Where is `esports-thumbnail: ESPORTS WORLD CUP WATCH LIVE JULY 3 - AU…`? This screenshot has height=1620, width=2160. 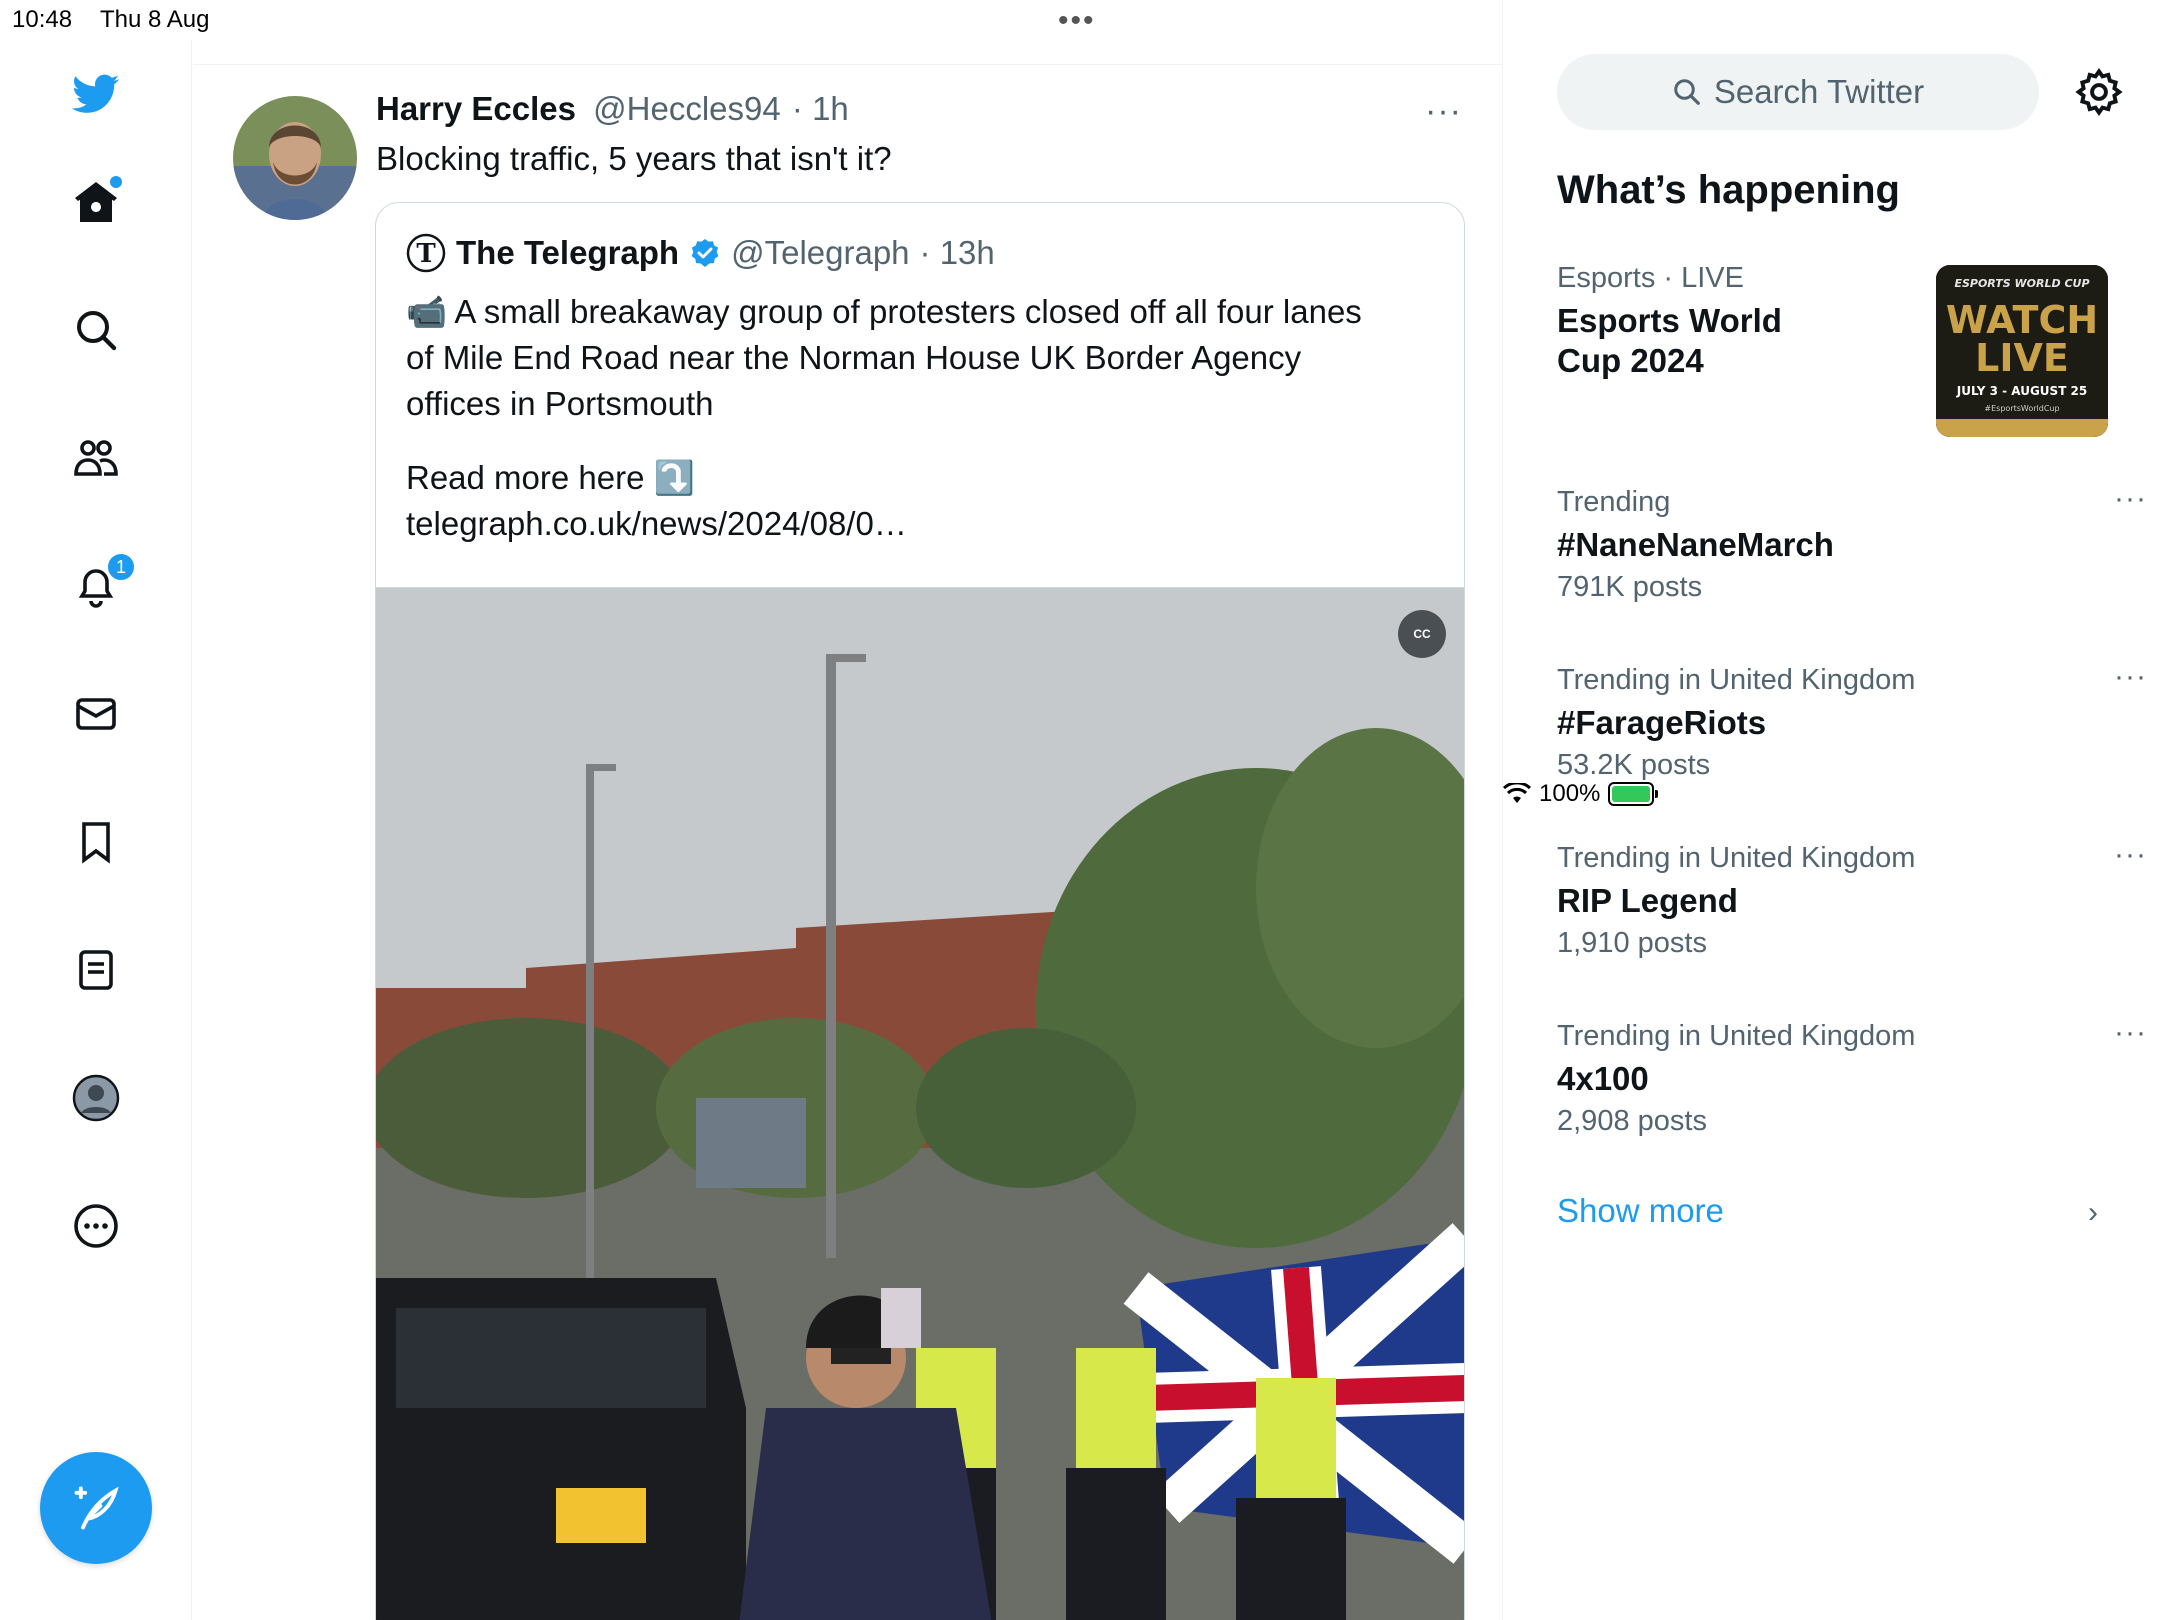
esports-thumbnail: ESPORTS WORLD CUP WATCH LIVE JULY 3 - AU… is located at coordinates (2022, 351).